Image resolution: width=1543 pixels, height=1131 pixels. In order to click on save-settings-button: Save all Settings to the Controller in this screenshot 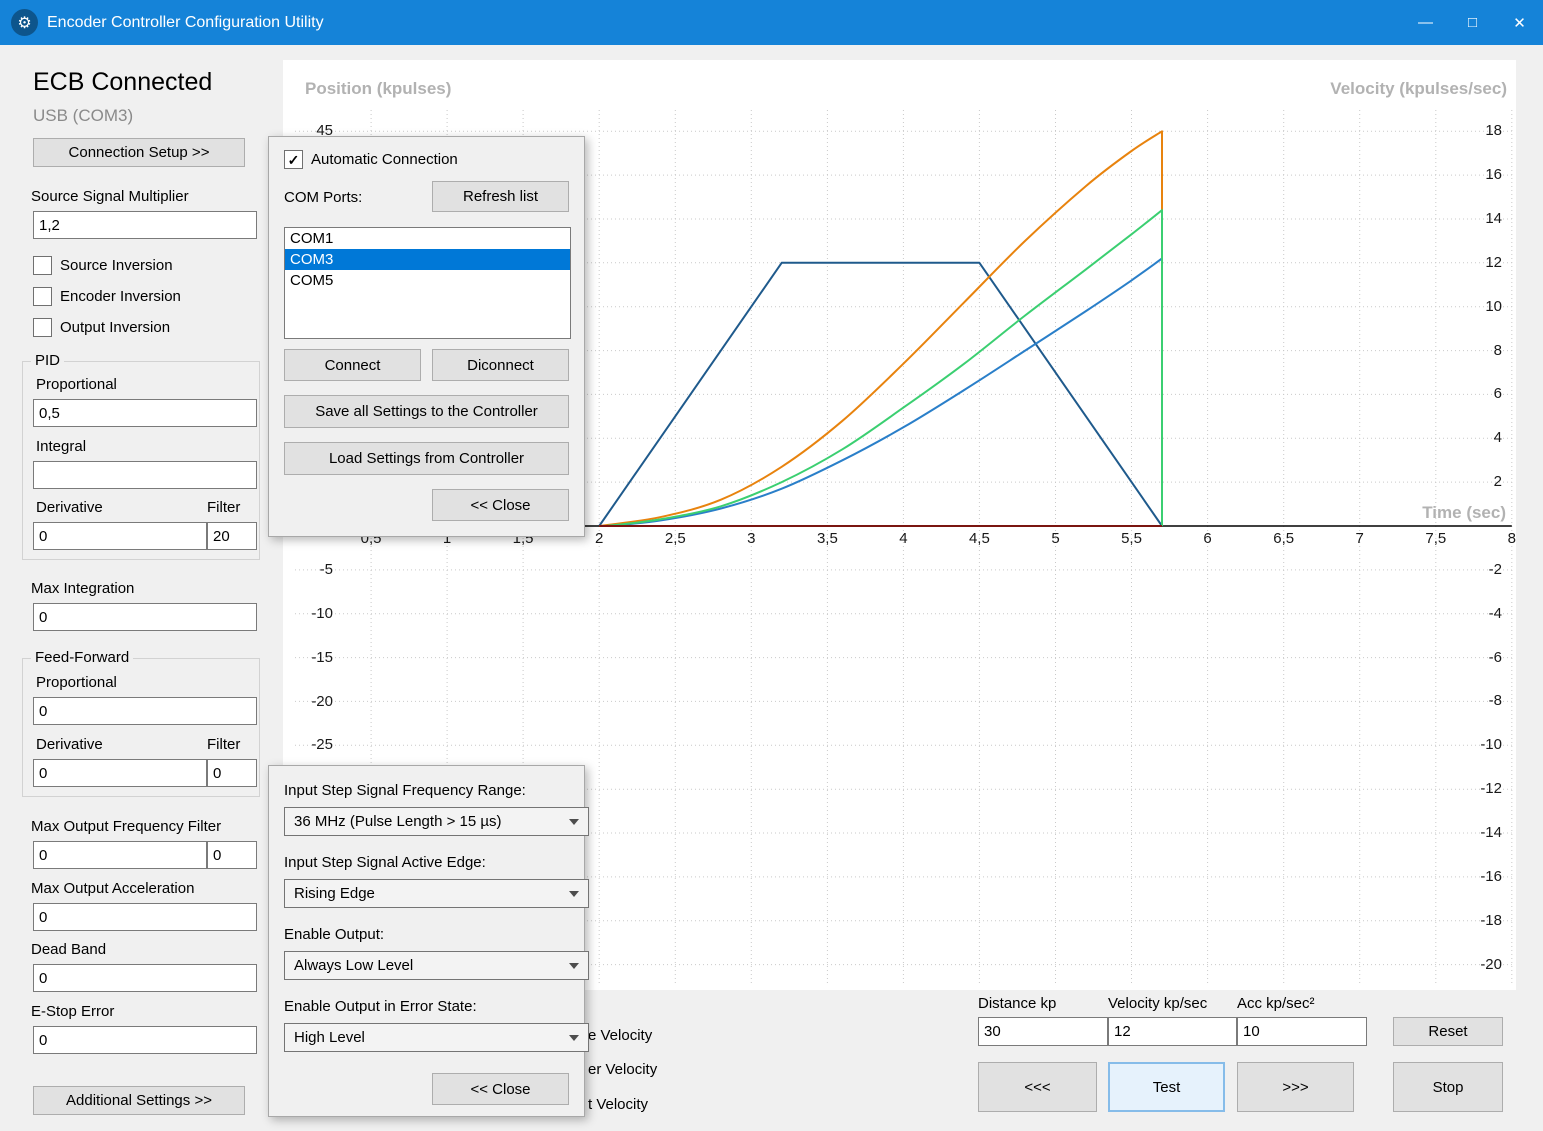, I will do `click(426, 411)`.